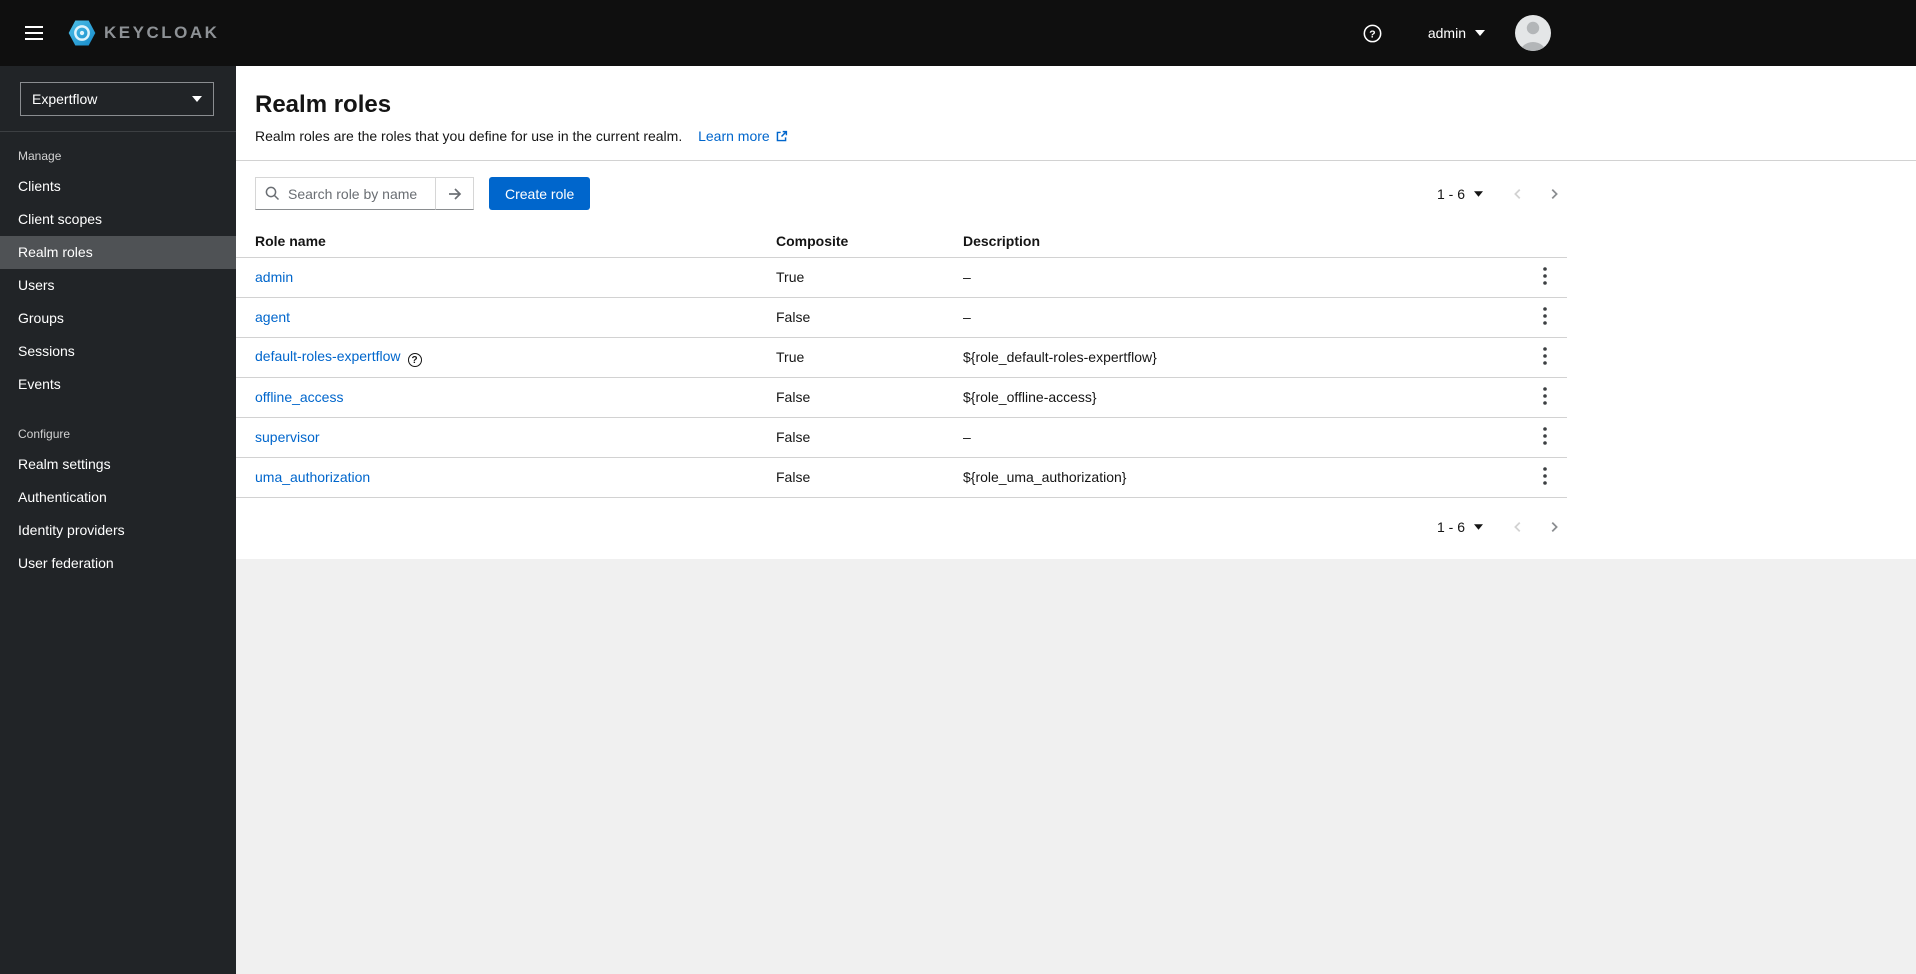 The width and height of the screenshot is (1916, 974). I want to click on help-icon: ?, so click(1372, 33).